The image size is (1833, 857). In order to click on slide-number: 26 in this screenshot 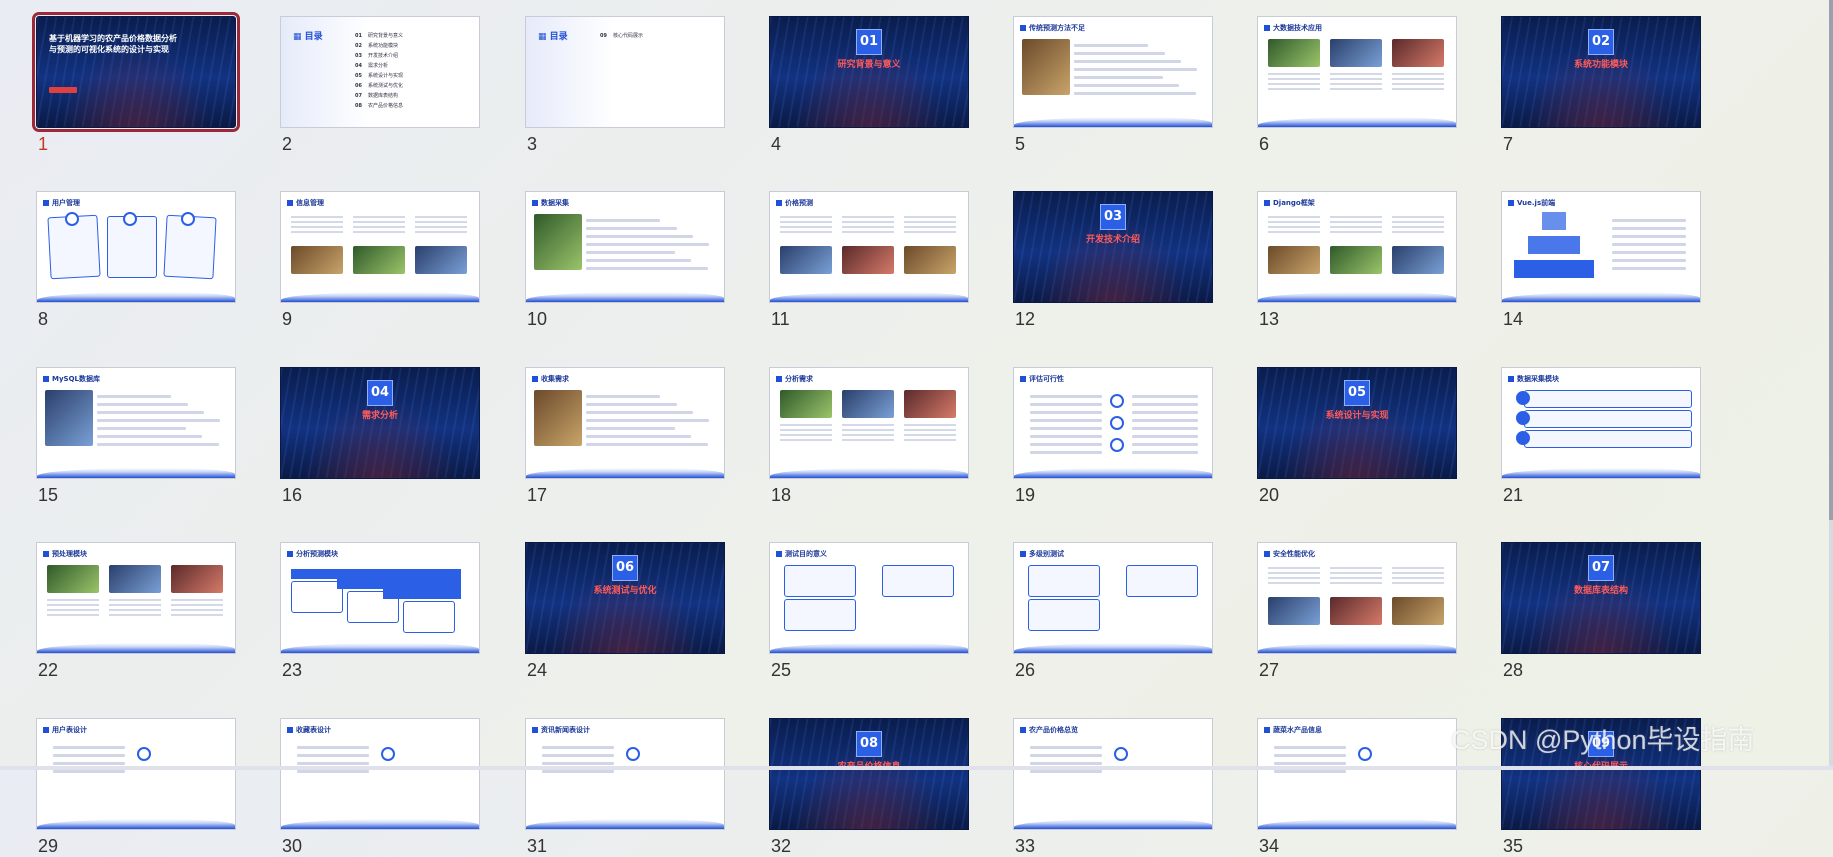, I will do `click(1025, 670)`.